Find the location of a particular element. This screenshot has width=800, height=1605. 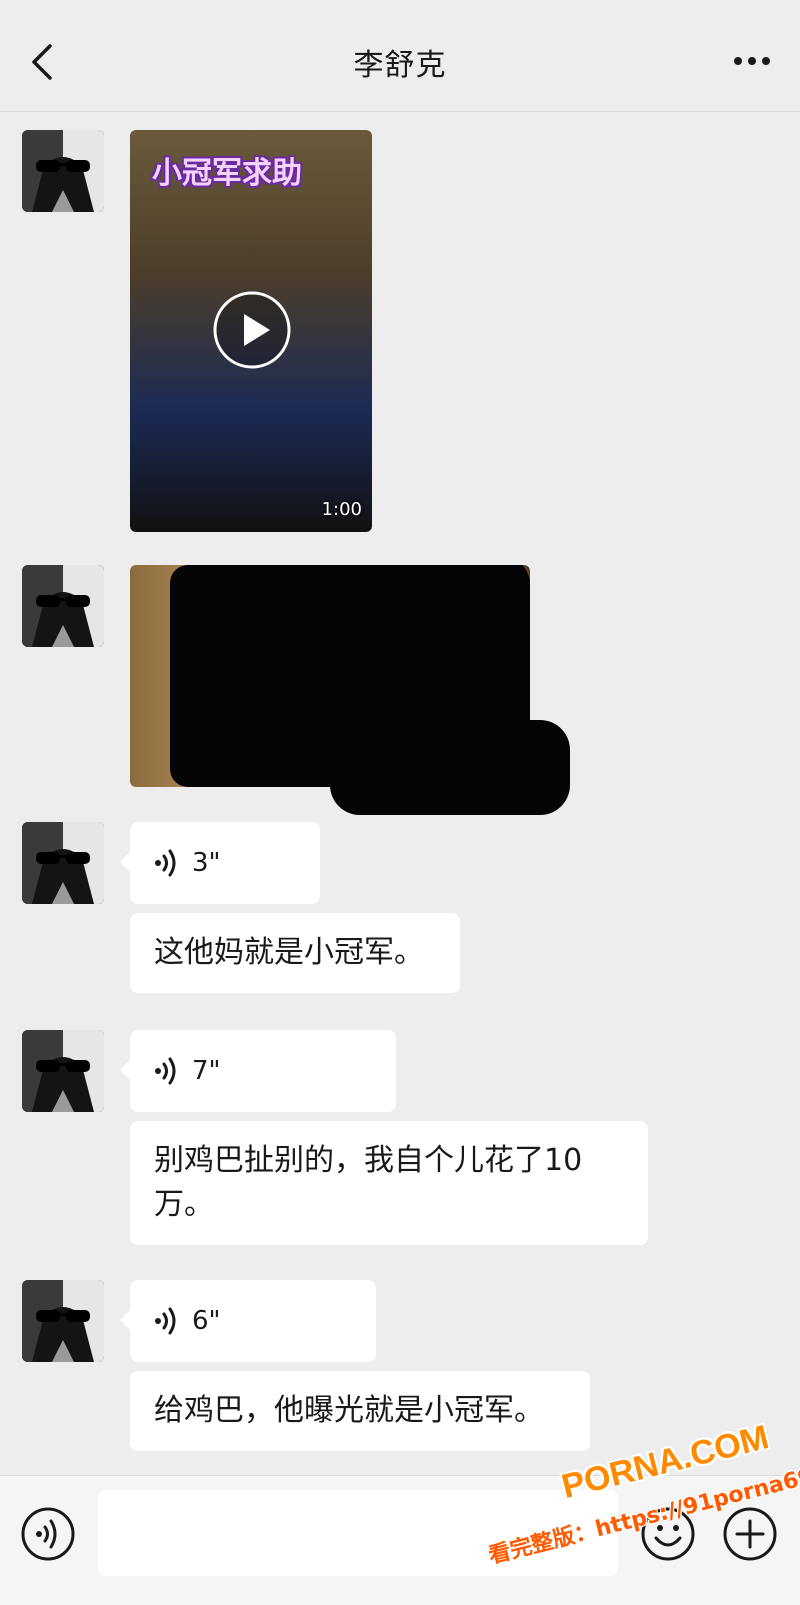

voice-message: 3" is located at coordinates (220, 863).